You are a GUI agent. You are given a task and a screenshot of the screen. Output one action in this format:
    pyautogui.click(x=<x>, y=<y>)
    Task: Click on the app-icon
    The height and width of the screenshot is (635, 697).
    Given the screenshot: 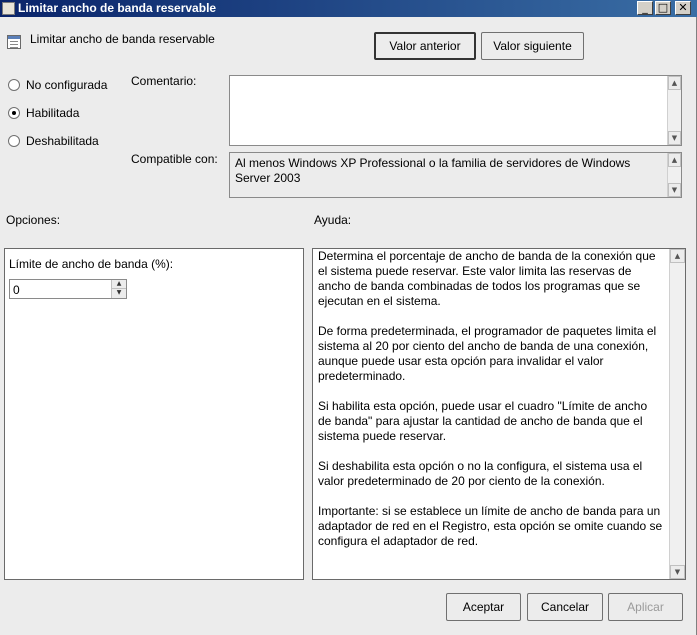 What is the action you would take?
    pyautogui.click(x=8, y=8)
    